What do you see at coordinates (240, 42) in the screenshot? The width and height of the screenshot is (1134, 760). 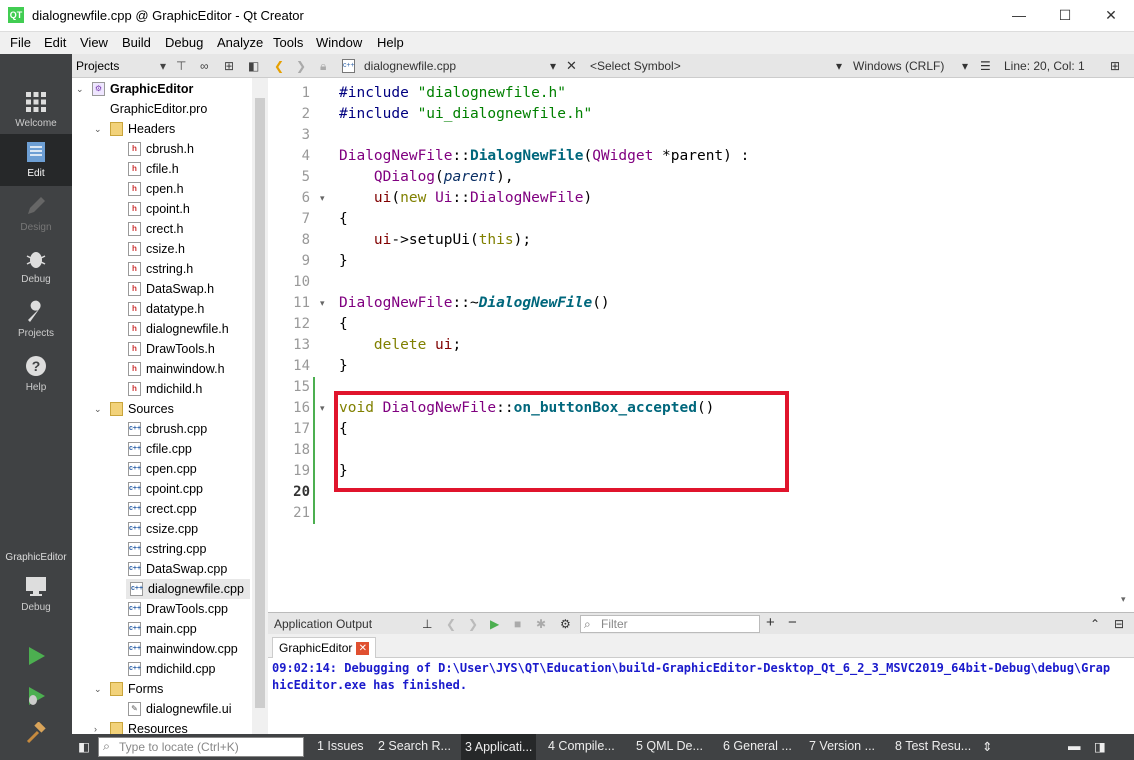 I see `menu-analyze: Analyze` at bounding box center [240, 42].